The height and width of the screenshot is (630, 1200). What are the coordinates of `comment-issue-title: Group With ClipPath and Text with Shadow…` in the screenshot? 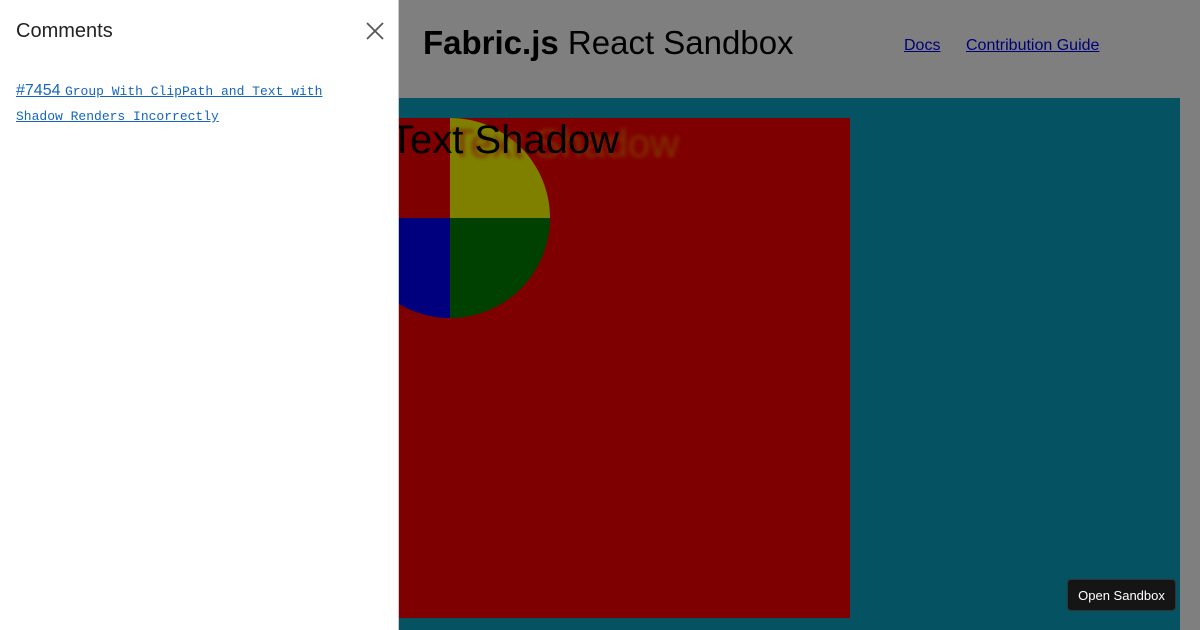 It's located at (169, 104).